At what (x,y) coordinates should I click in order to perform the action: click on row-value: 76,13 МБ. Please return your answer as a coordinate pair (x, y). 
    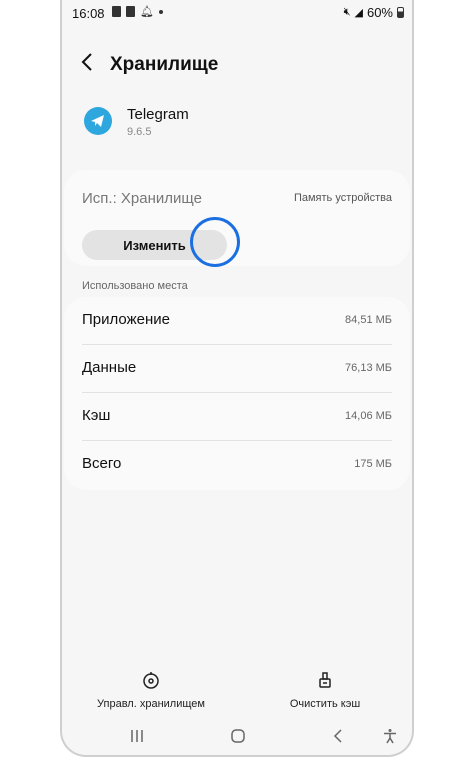
    Looking at the image, I should click on (368, 368).